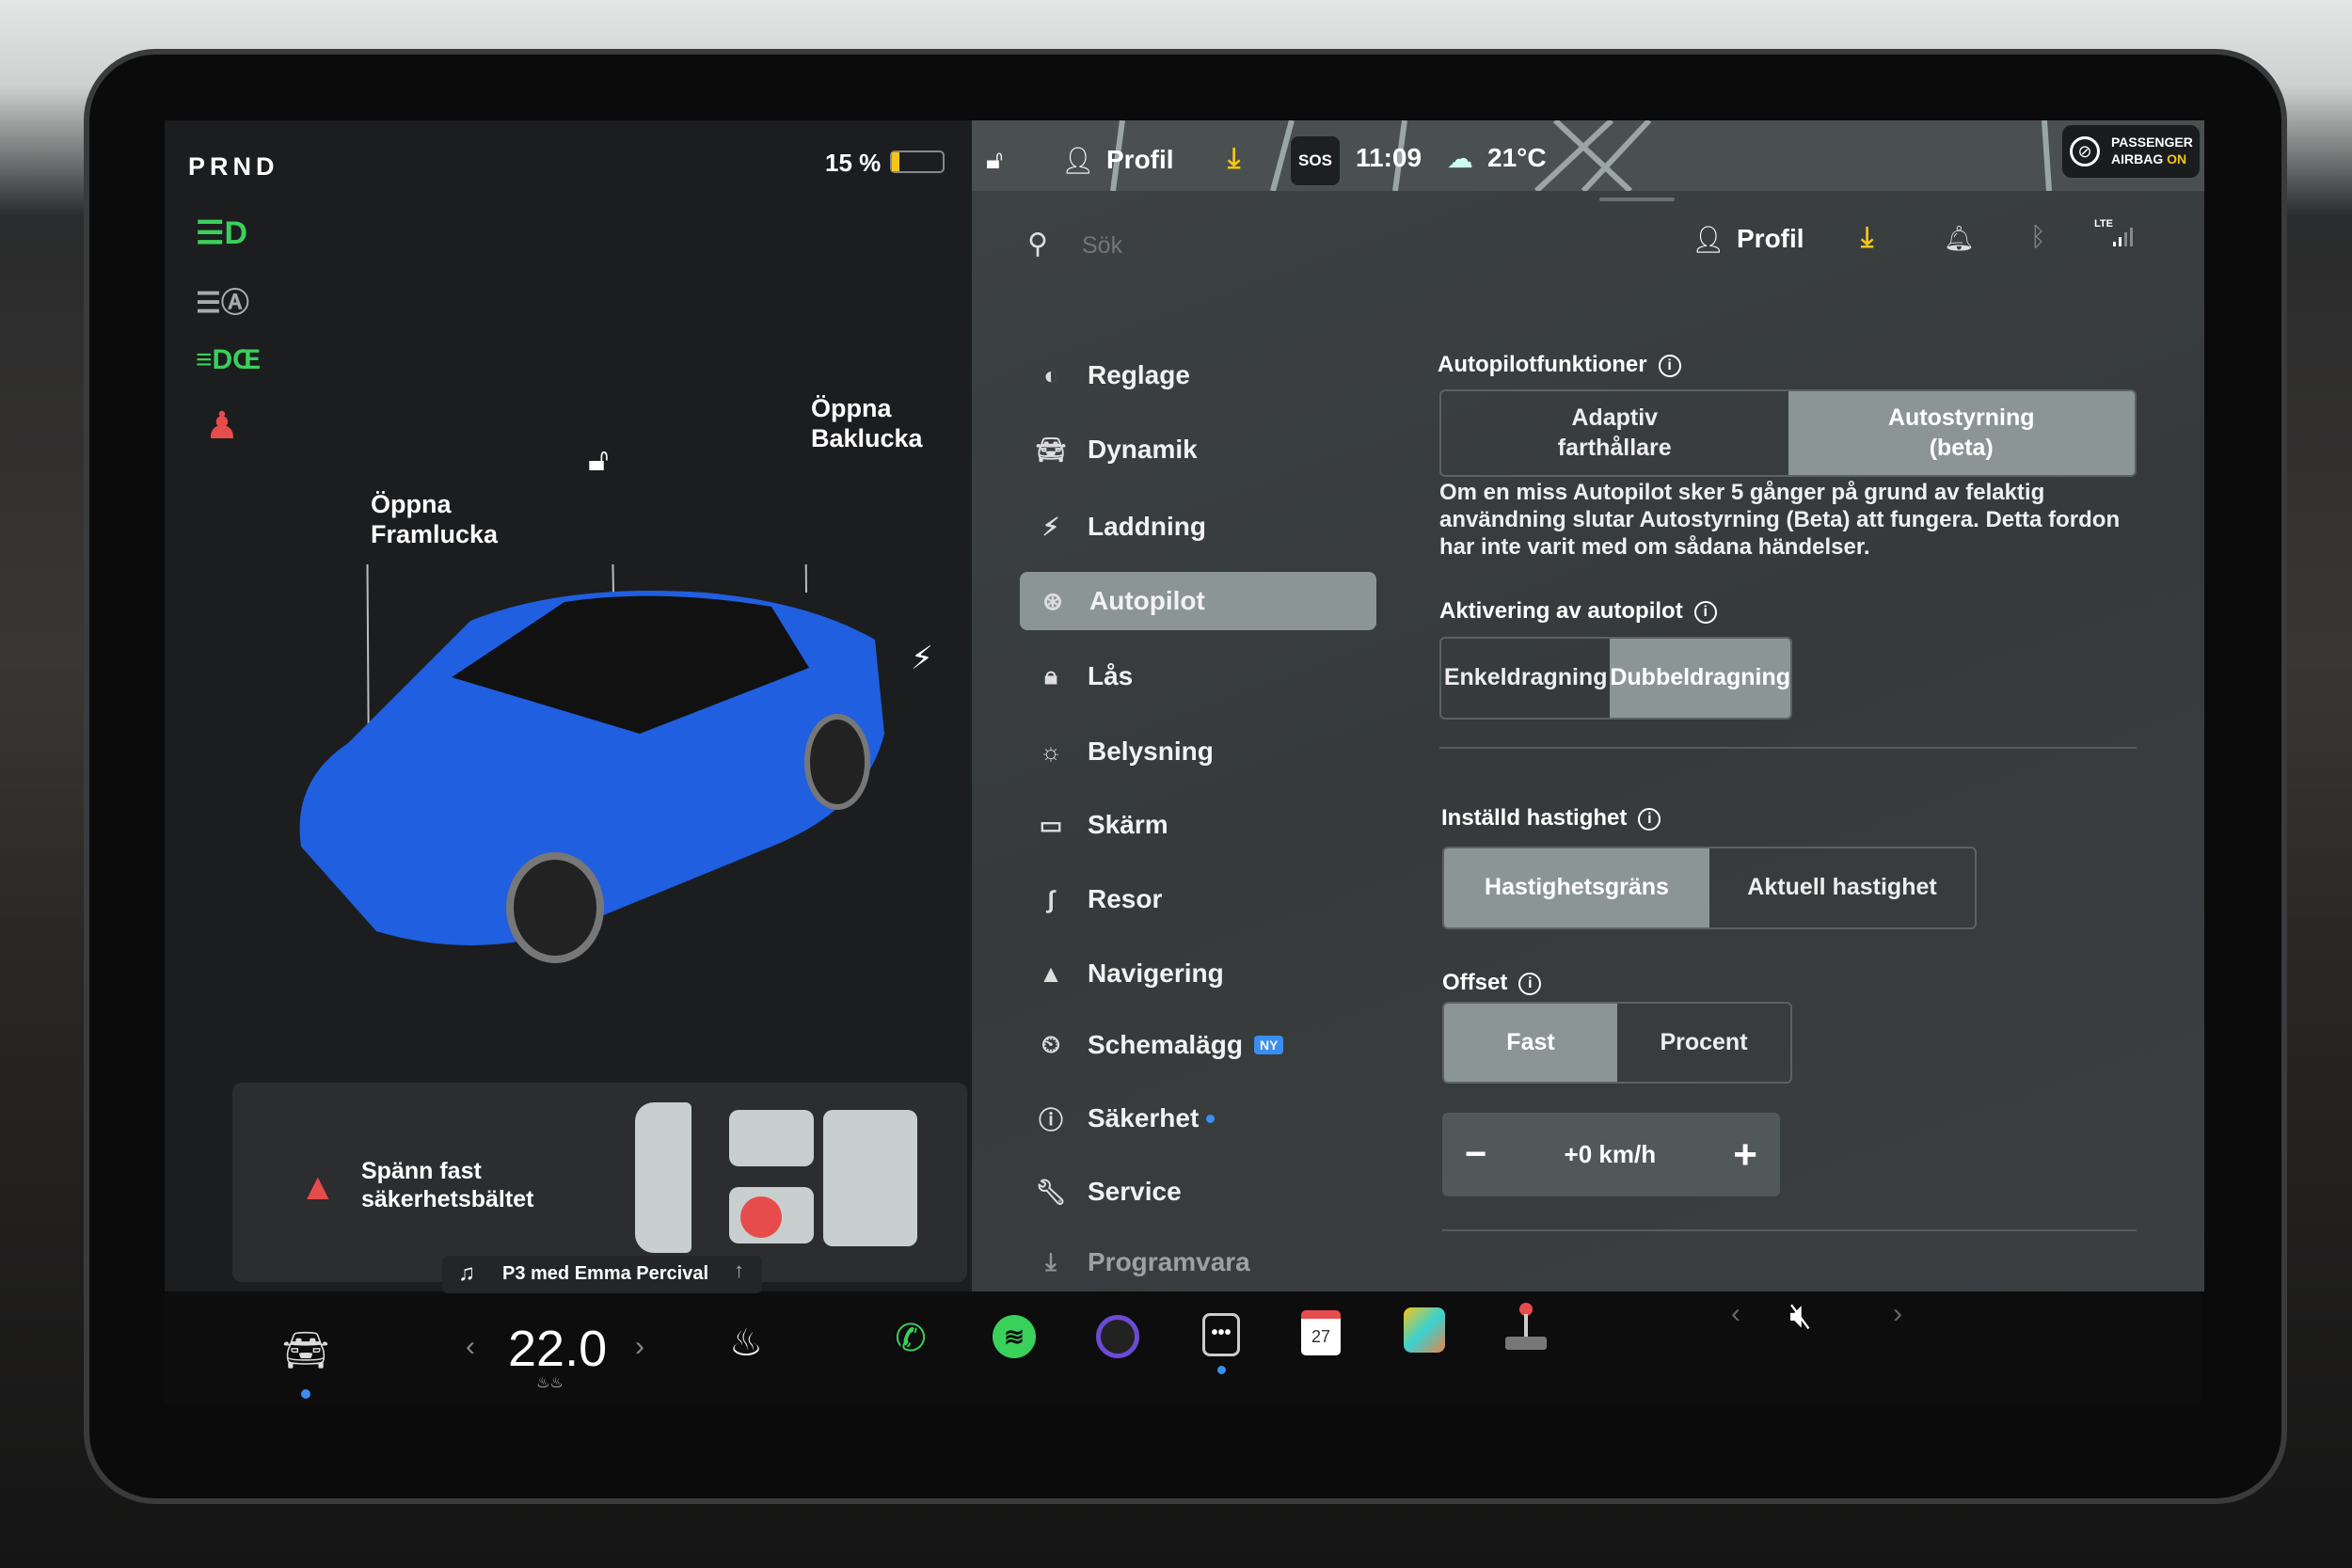 The height and width of the screenshot is (1568, 2352). I want to click on sidebar-item-programvara: ⤓ Programvara, so click(1142, 1262).